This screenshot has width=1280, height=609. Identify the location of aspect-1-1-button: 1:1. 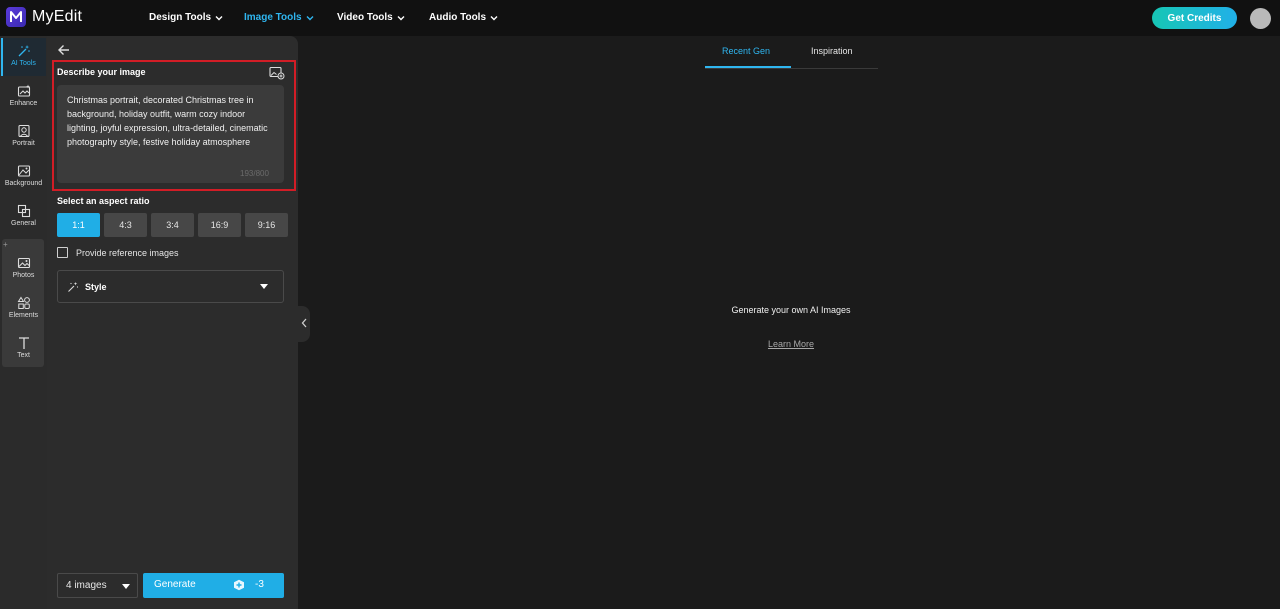
(78, 225).